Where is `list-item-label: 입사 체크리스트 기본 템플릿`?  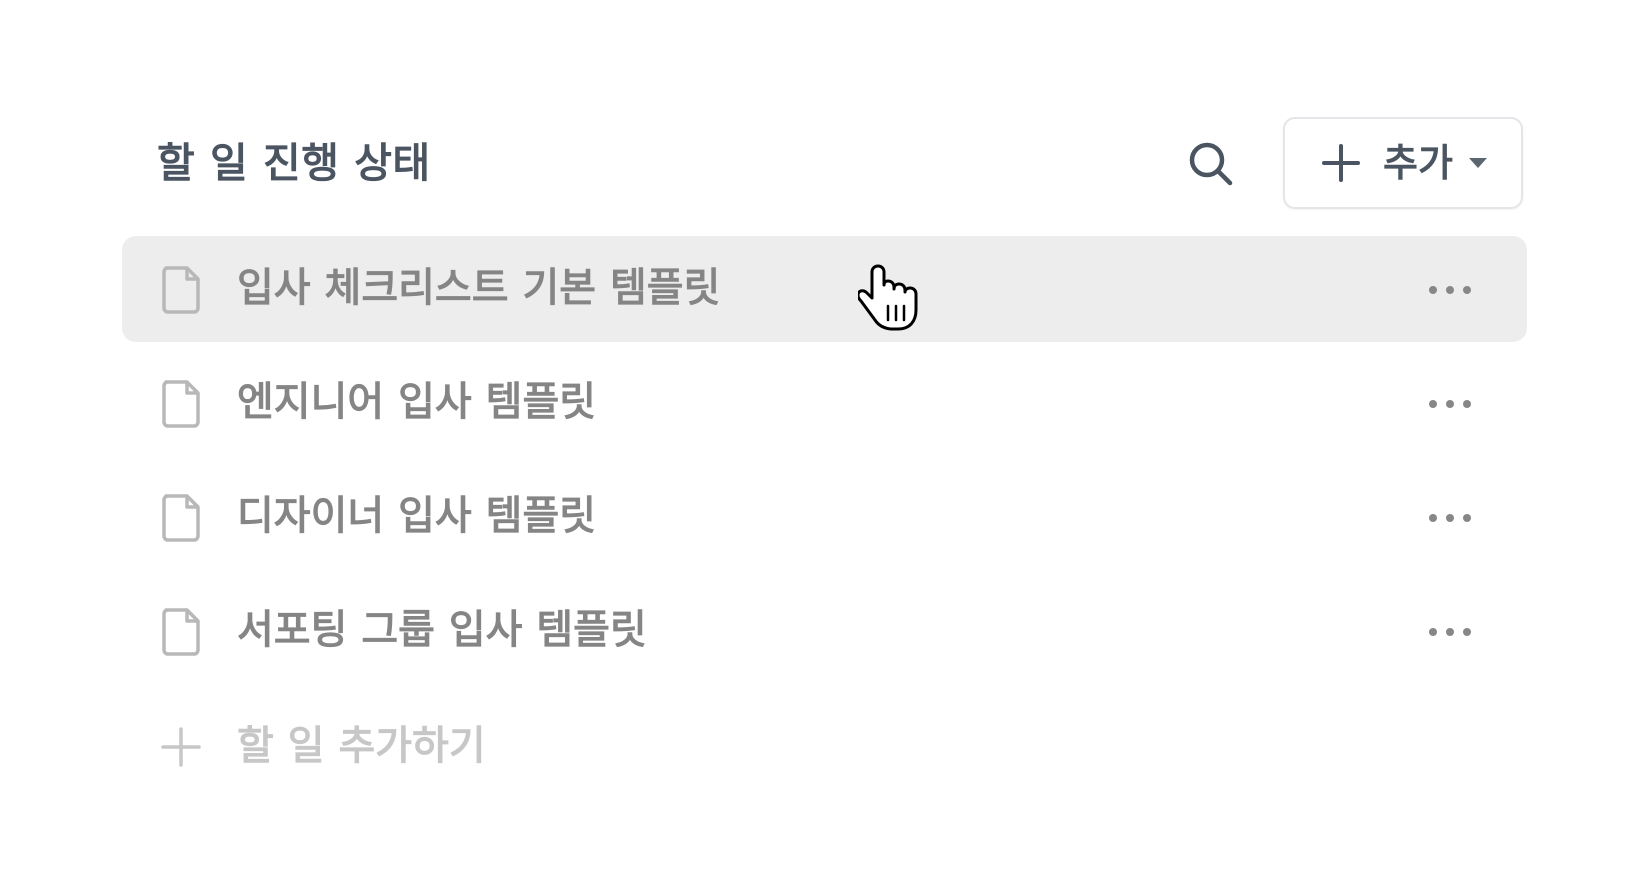
list-item-label: 입사 체크리스트 기본 템플릿 is located at coordinates (479, 288).